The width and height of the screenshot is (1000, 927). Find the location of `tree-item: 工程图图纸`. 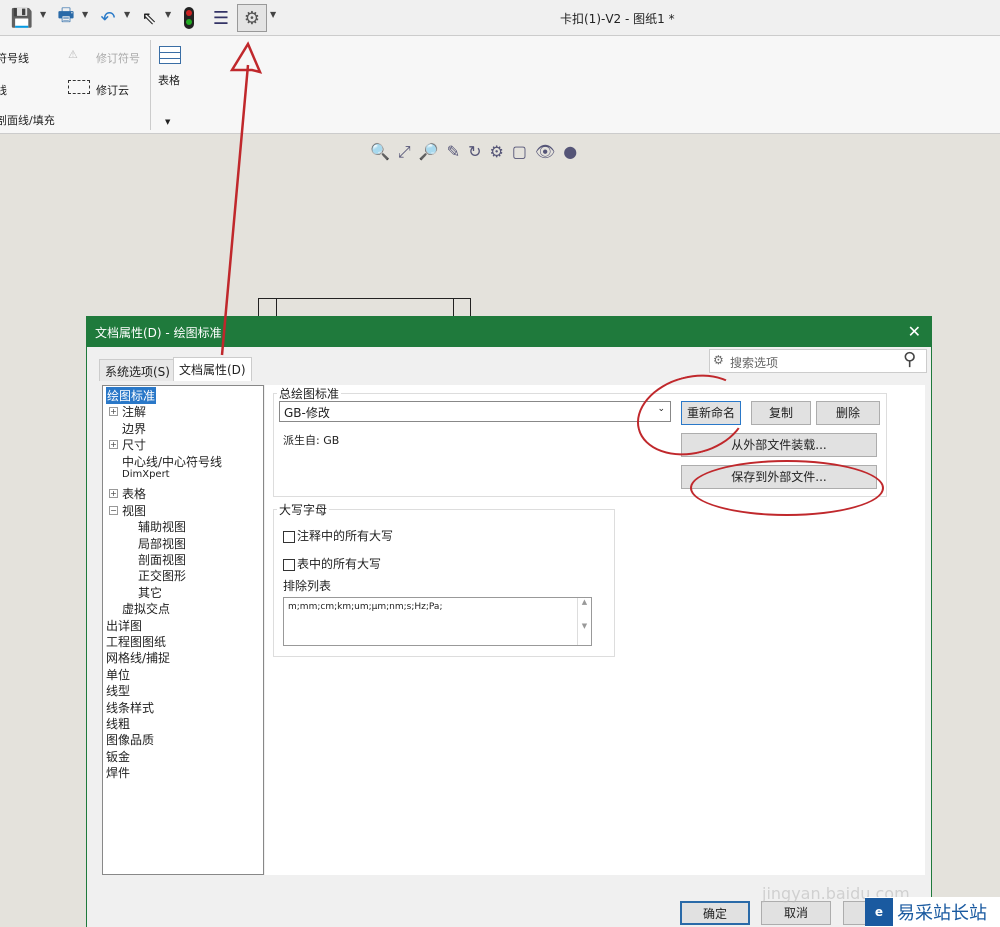

tree-item: 工程图图纸 is located at coordinates (136, 641).